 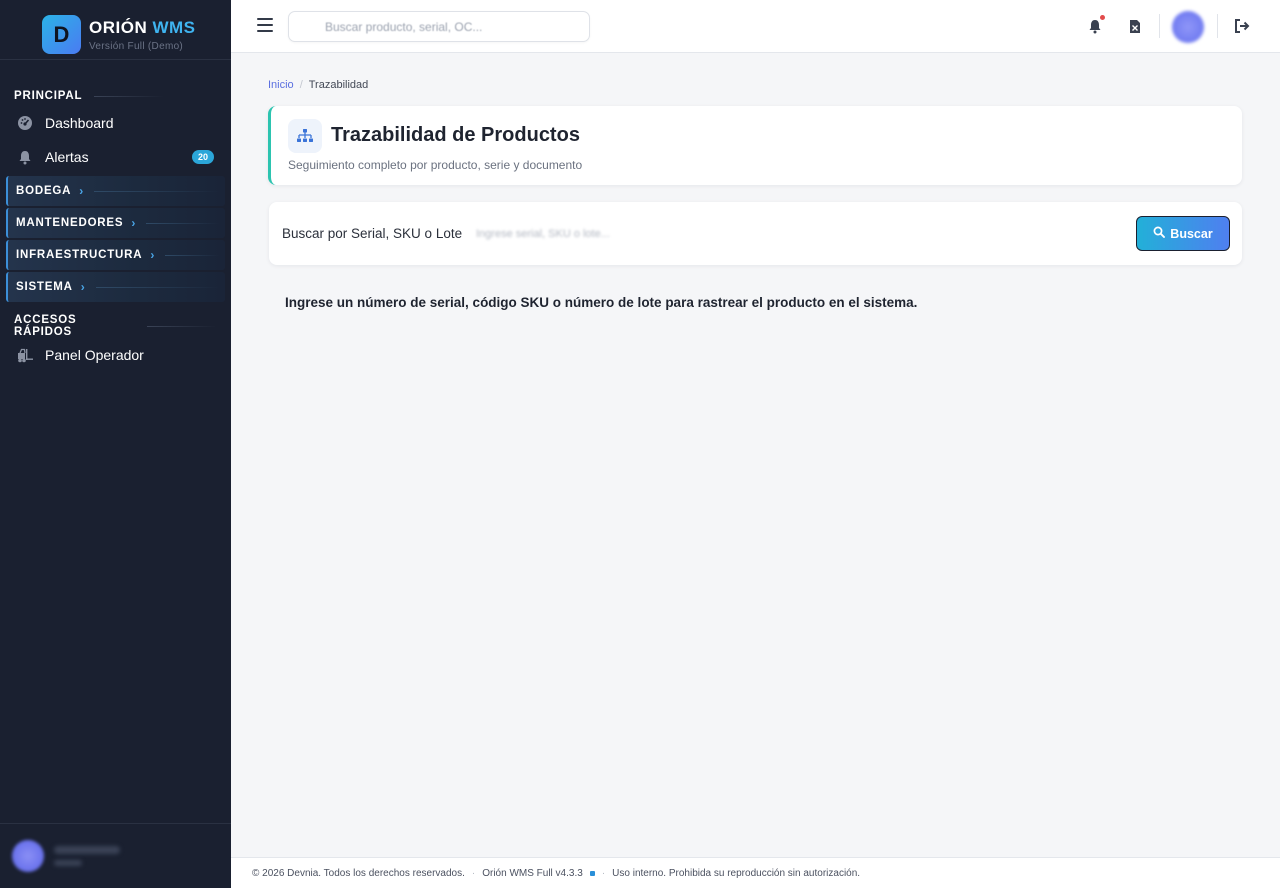 I want to click on brand-name: ORIÓN WMS, so click(x=142, y=28).